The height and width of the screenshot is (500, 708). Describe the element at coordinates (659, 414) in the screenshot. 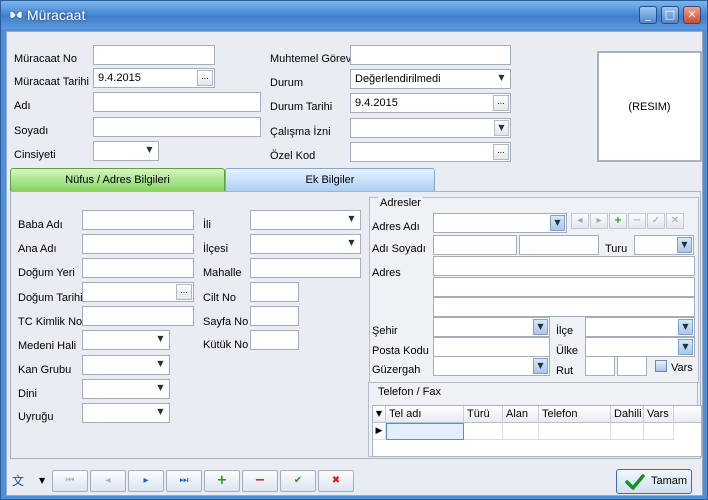

I see `col-vars: Vars` at that location.